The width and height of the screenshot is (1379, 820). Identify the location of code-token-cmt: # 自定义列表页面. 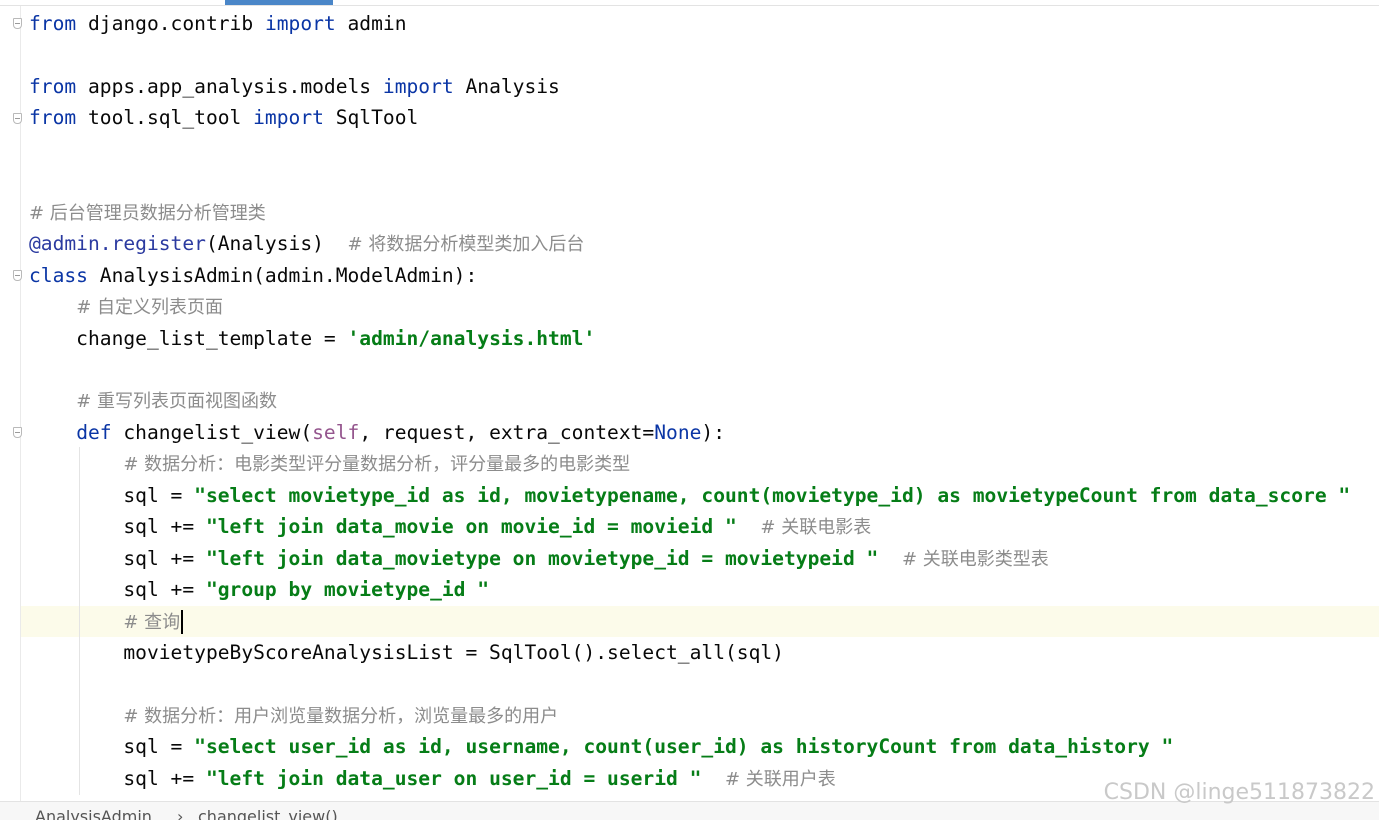
(149, 308).